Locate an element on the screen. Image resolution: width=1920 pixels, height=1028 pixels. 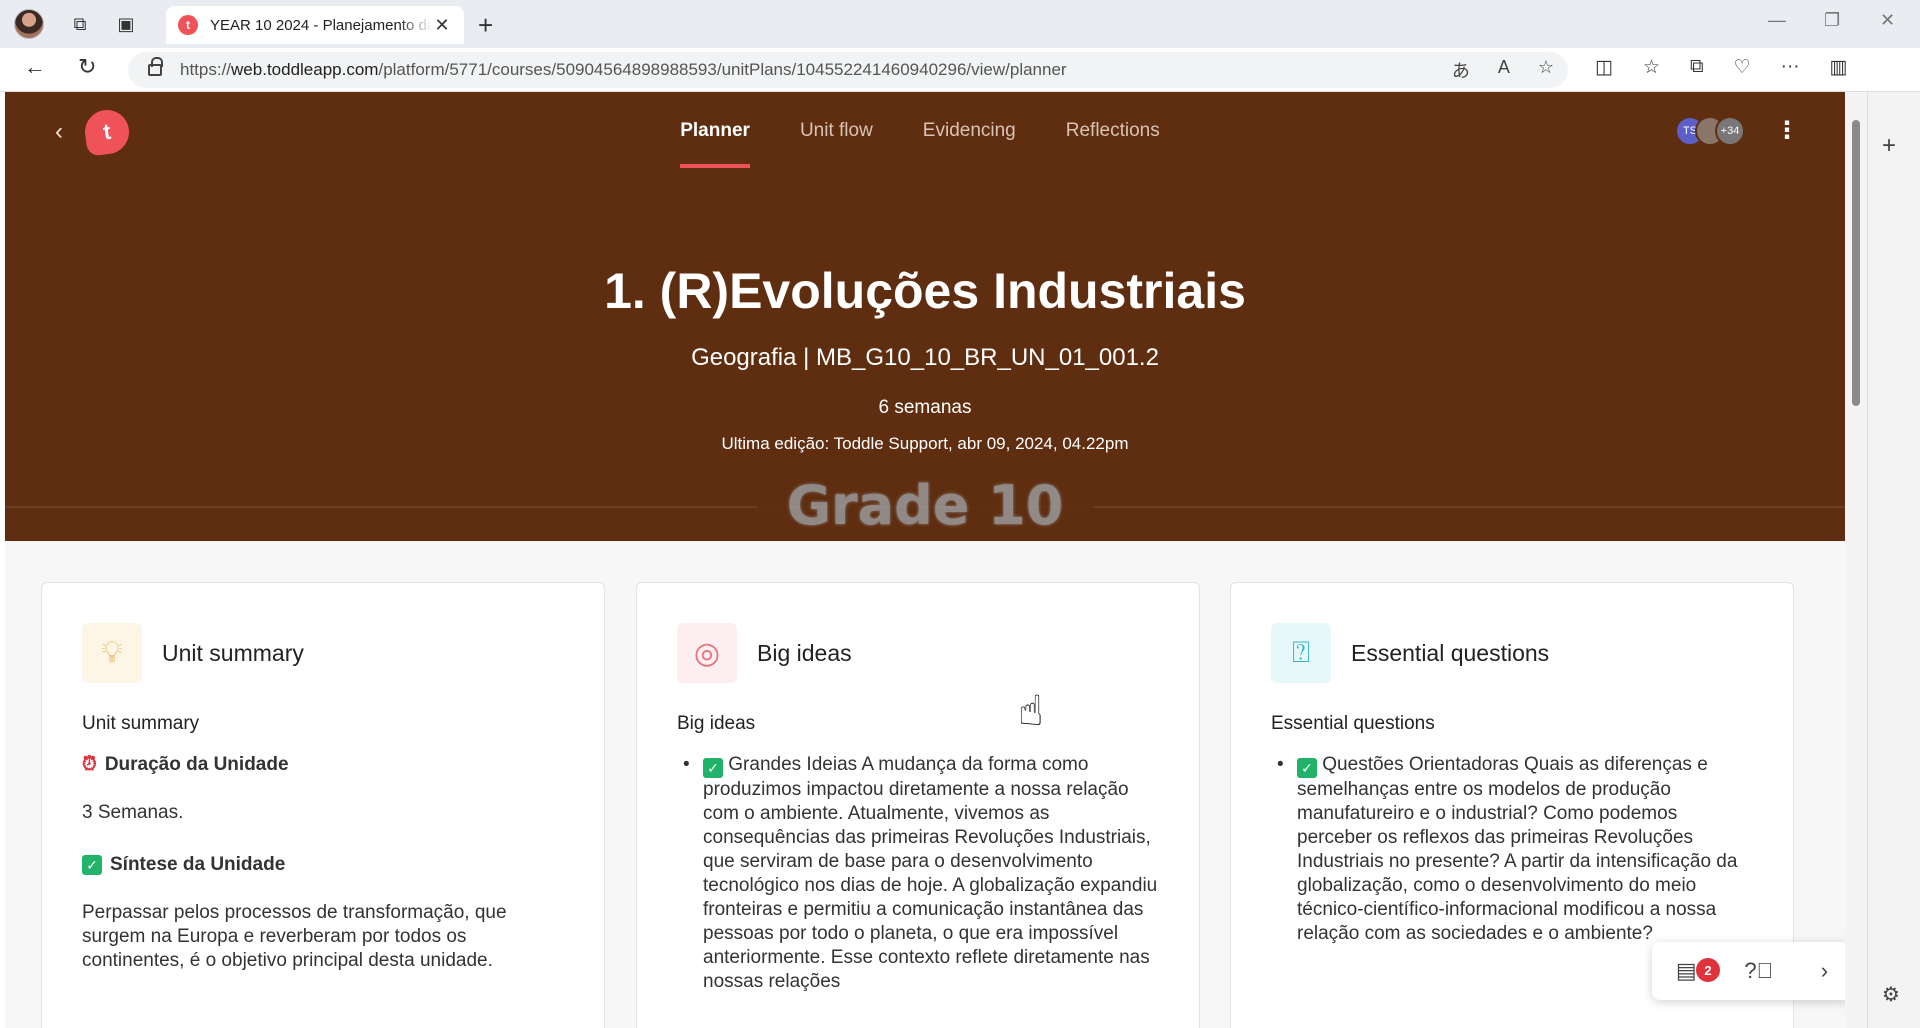
minimize-icon: — is located at coordinates (1777, 20).